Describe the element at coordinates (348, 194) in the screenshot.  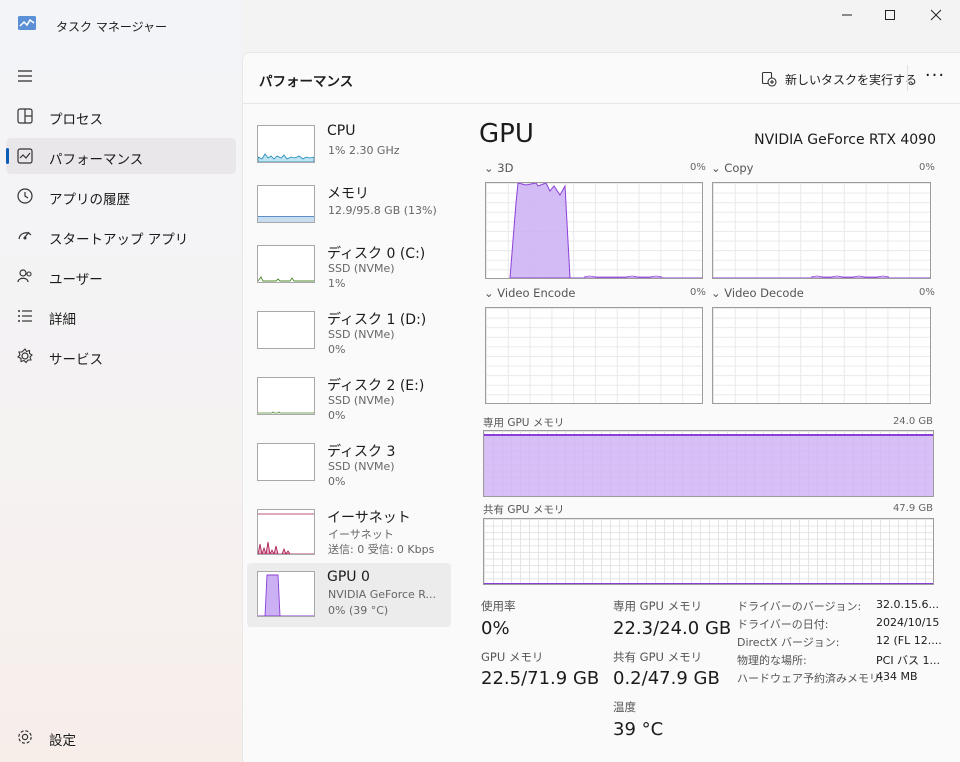
I see `device-name: メモリ` at that location.